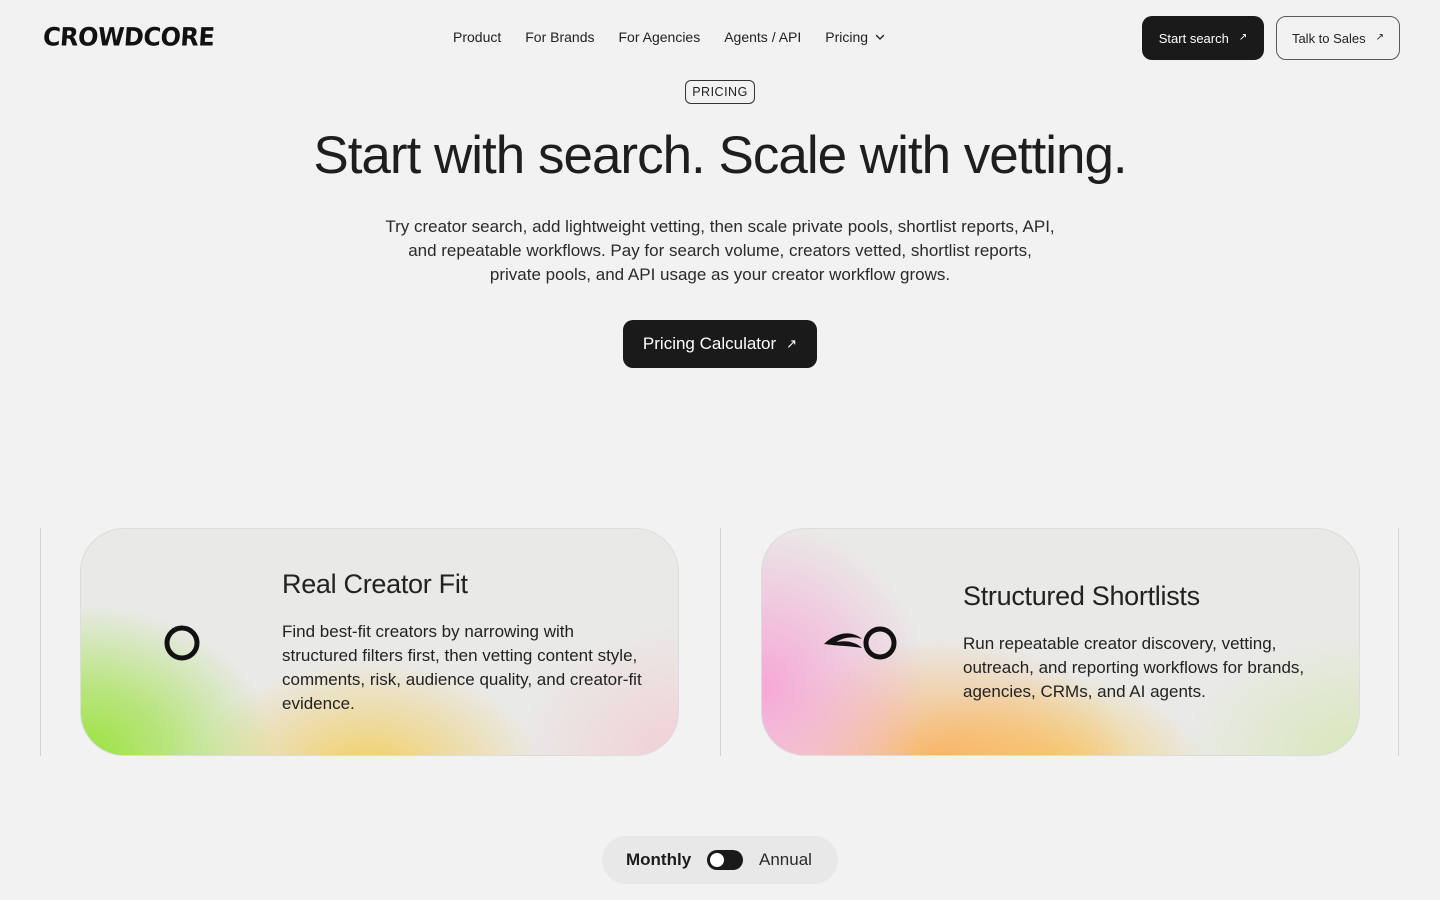 This screenshot has width=1440, height=900. What do you see at coordinates (725, 860) in the screenshot?
I see `billing-switch` at bounding box center [725, 860].